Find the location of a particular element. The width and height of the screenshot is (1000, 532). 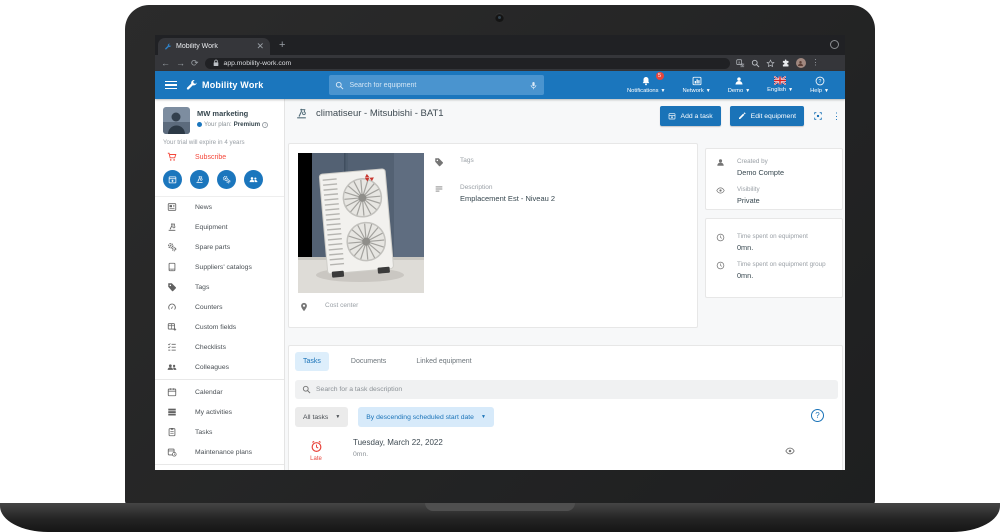

maintenance-plan-icon is located at coordinates (172, 452).